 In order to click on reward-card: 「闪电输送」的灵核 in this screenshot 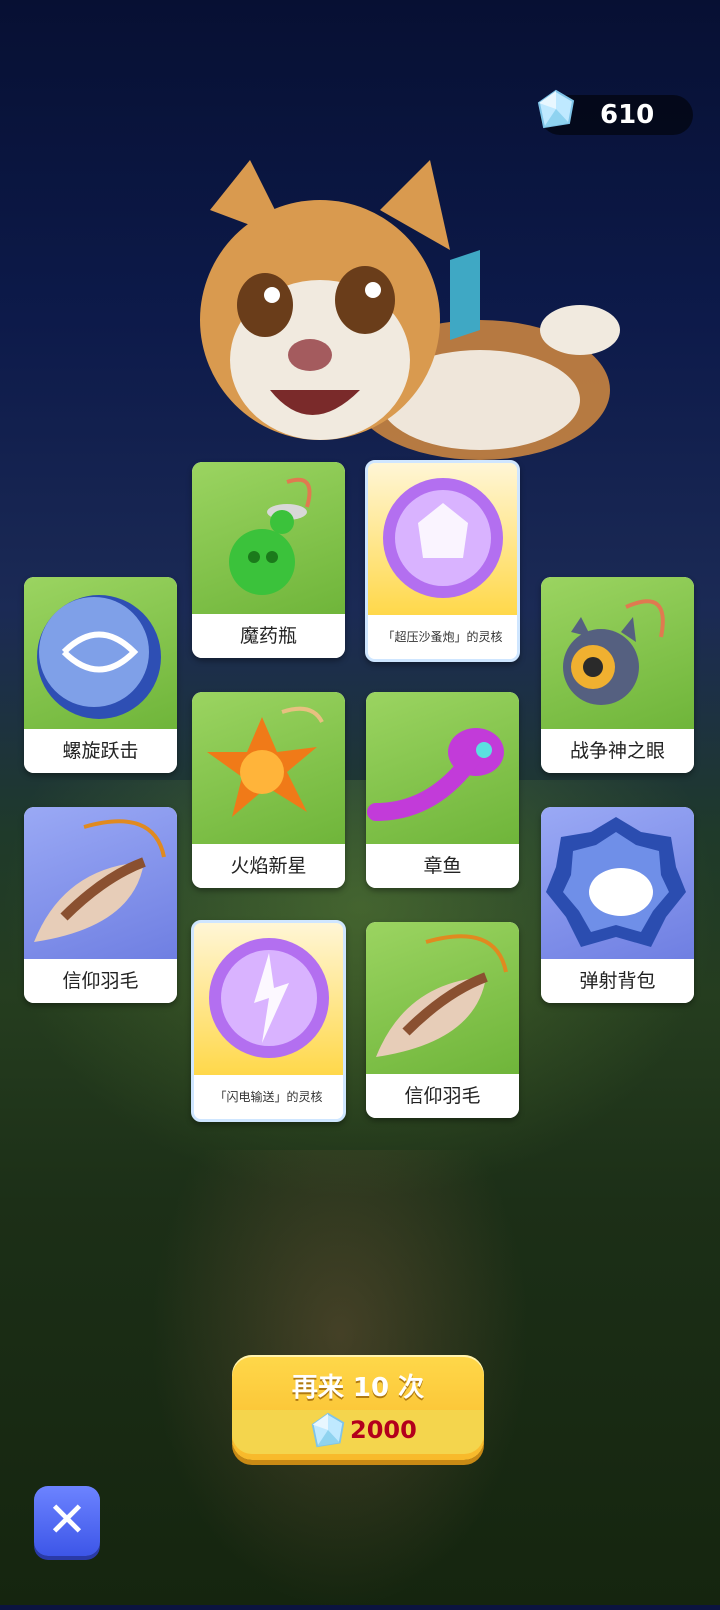, I will do `click(268, 1021)`.